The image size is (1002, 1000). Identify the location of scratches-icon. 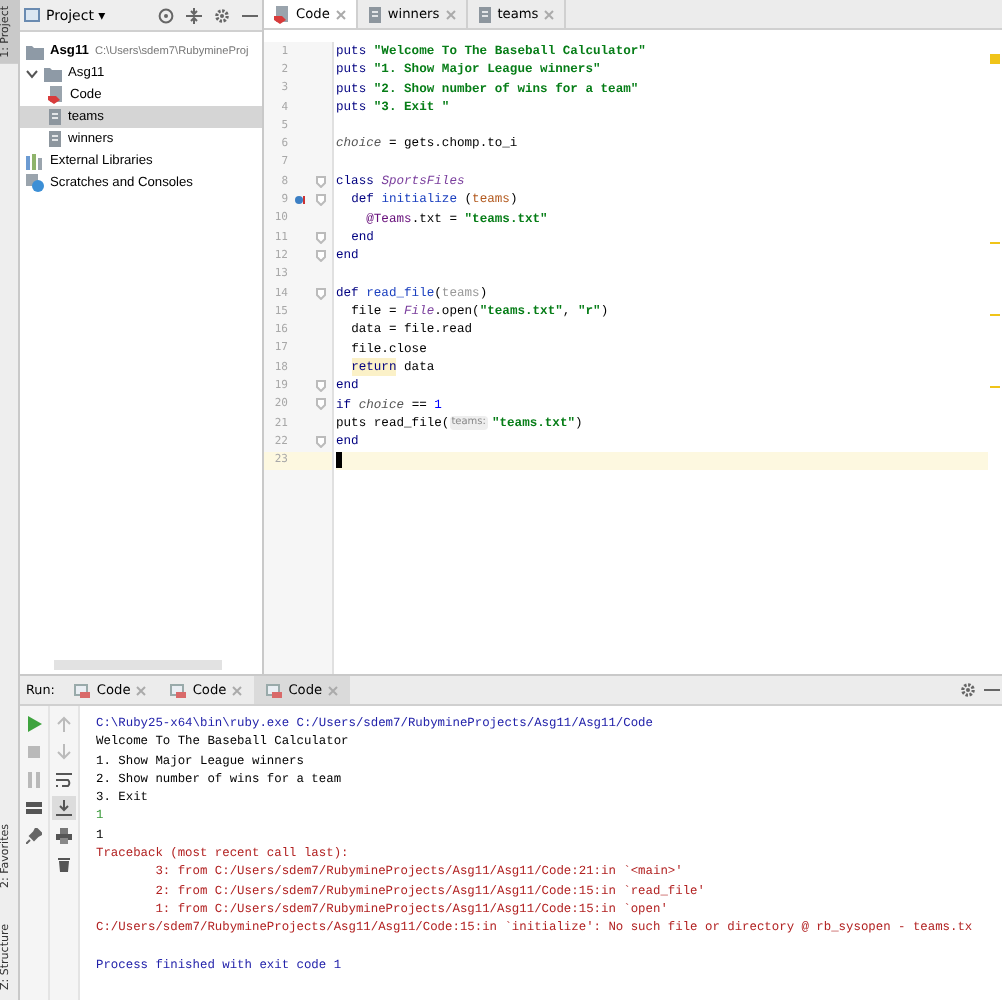
(35, 183).